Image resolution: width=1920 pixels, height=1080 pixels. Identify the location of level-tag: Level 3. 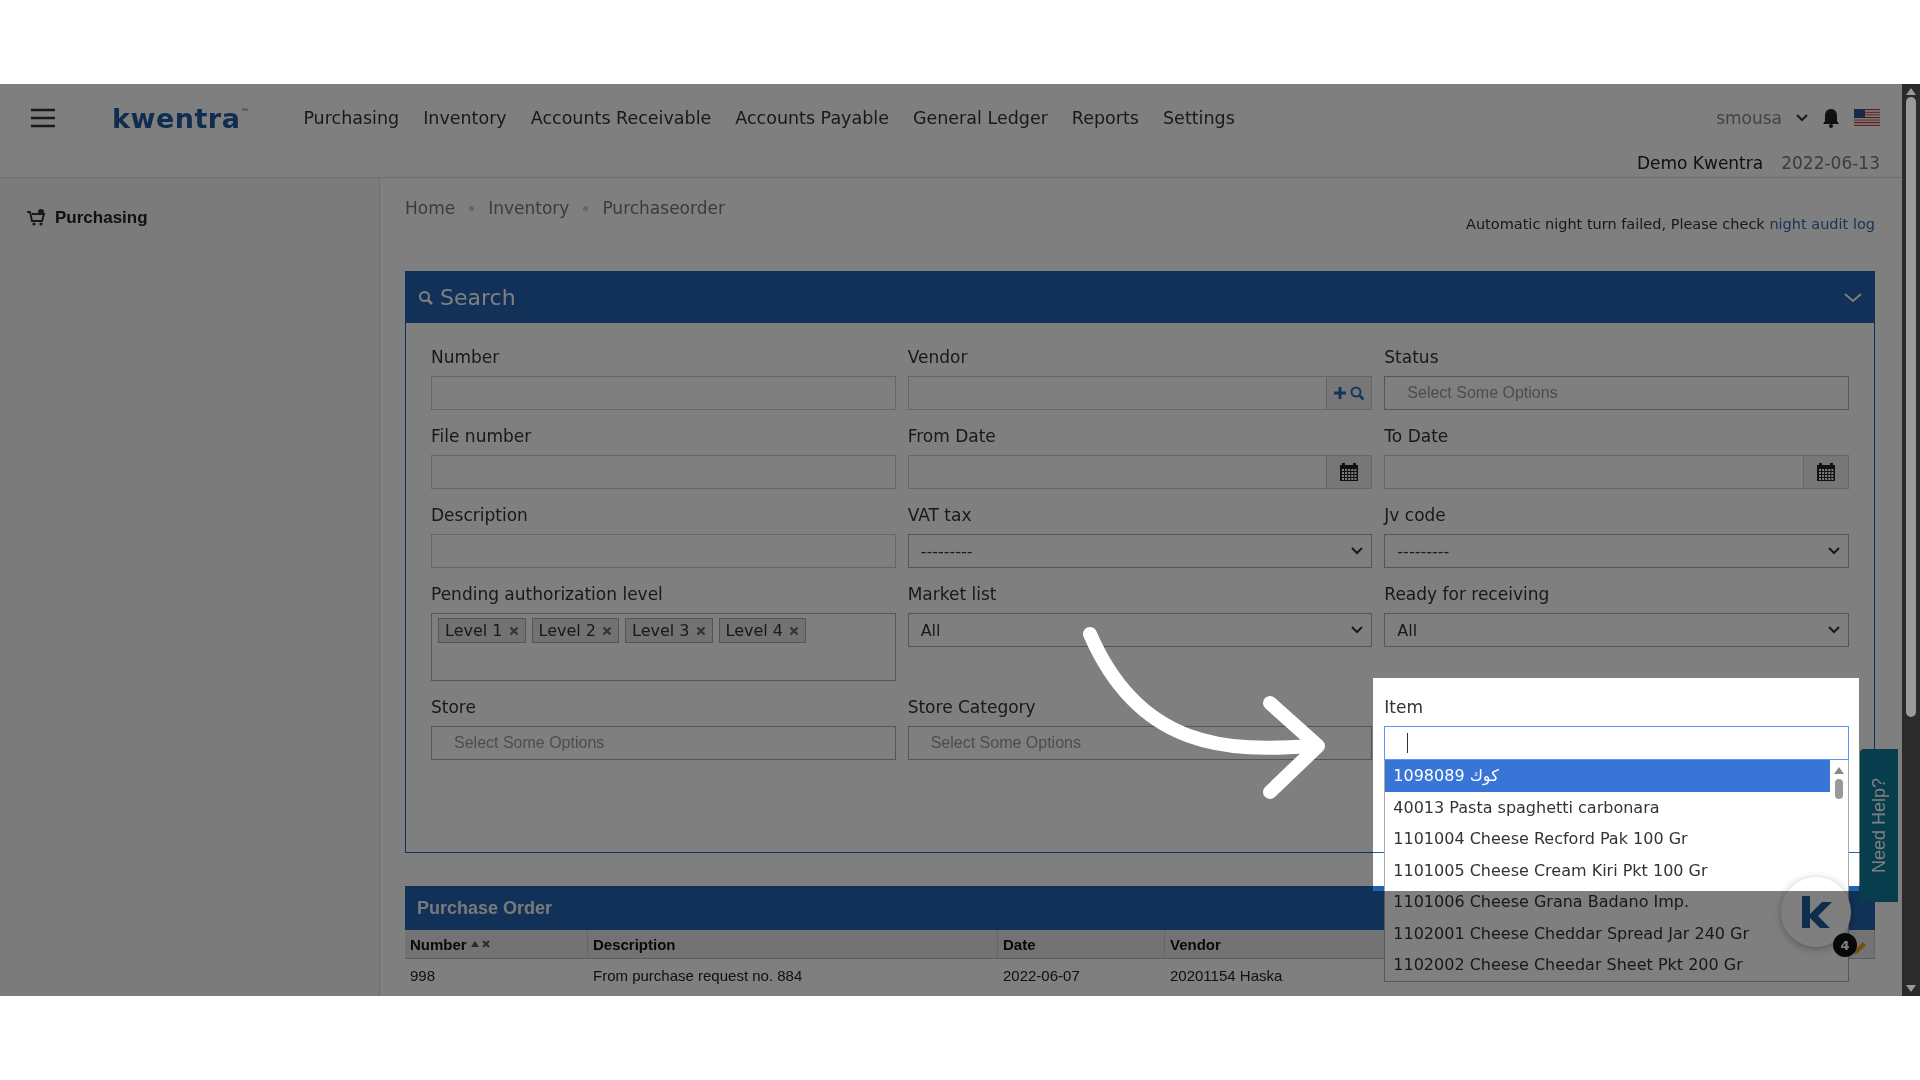
(669, 630).